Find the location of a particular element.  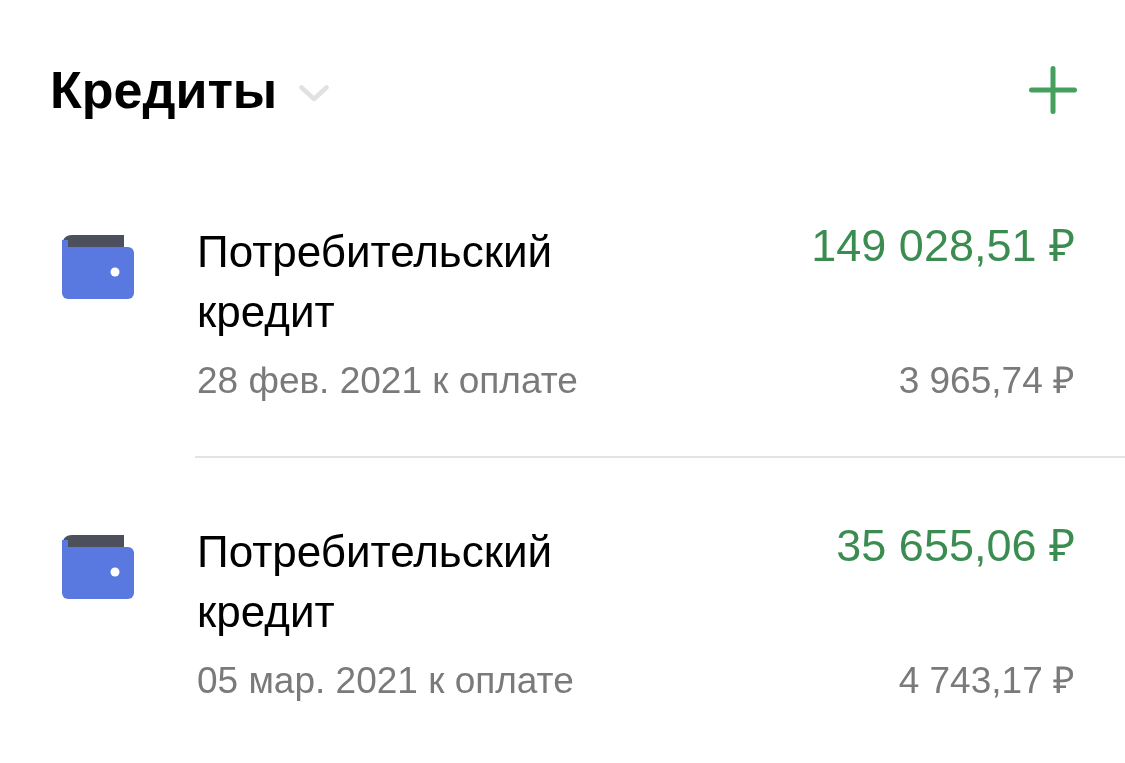

due-date: 28 фев. 2021 к оплате is located at coordinates (387, 381).